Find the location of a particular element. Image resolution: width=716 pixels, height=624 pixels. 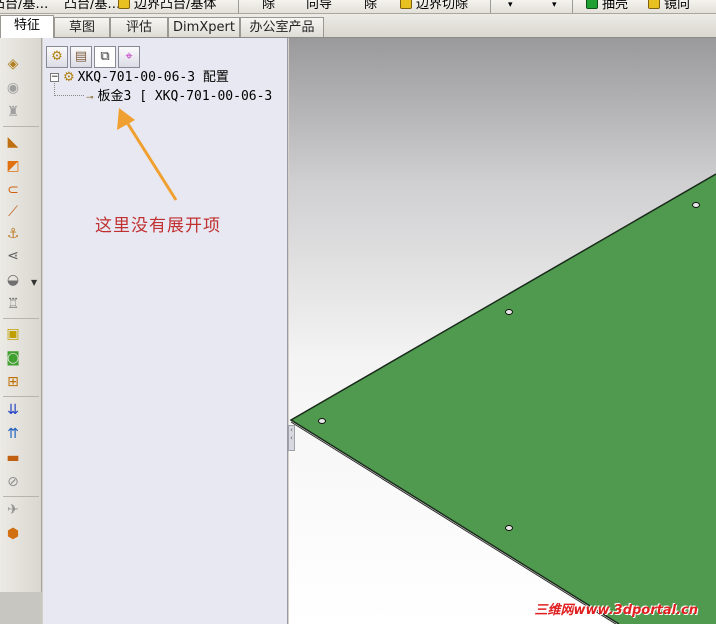

watermark: 三维网www.3dportal.cn is located at coordinates (617, 608).